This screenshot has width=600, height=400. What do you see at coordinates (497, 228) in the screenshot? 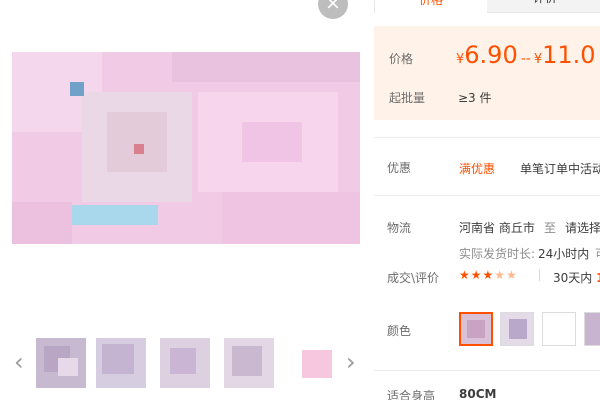
I see `logistics-origin: 河南省 商丘市` at bounding box center [497, 228].